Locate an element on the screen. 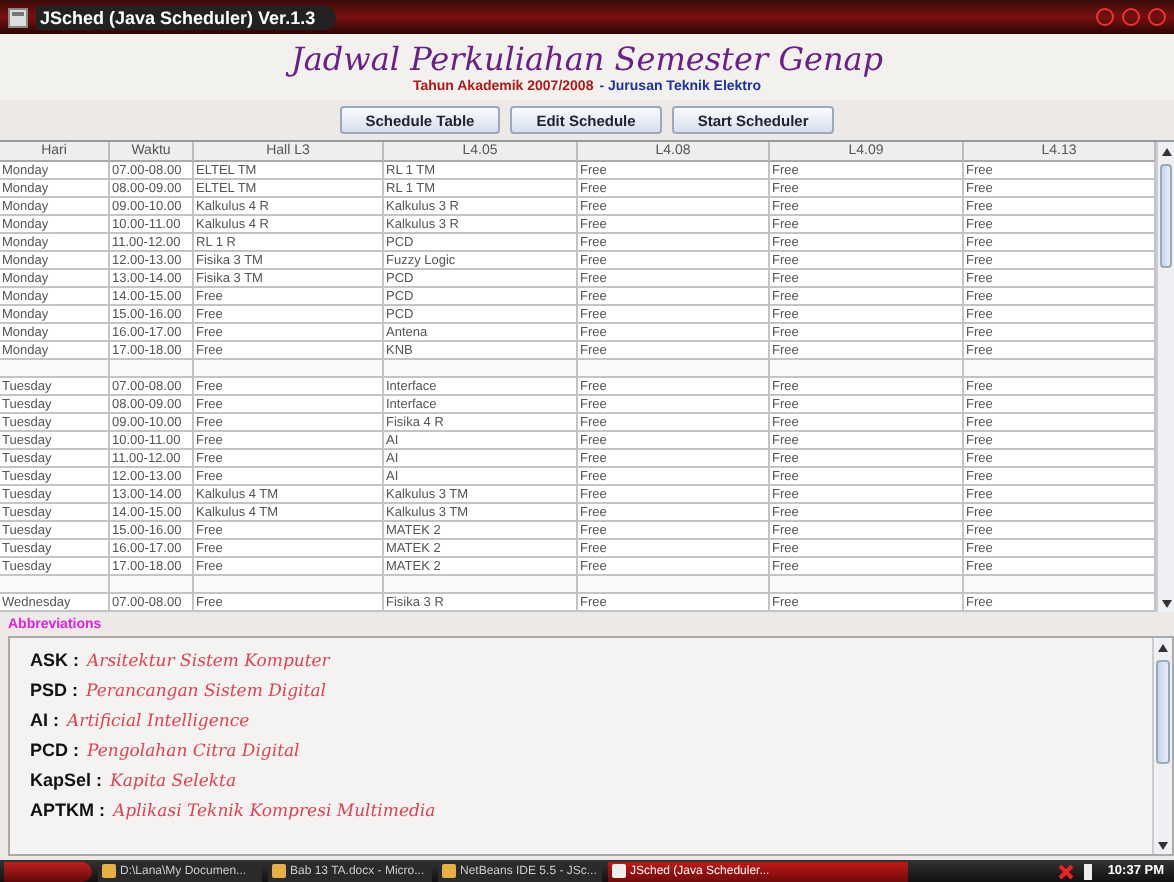 This screenshot has height=882, width=1174. maximize-button is located at coordinates (1131, 17).